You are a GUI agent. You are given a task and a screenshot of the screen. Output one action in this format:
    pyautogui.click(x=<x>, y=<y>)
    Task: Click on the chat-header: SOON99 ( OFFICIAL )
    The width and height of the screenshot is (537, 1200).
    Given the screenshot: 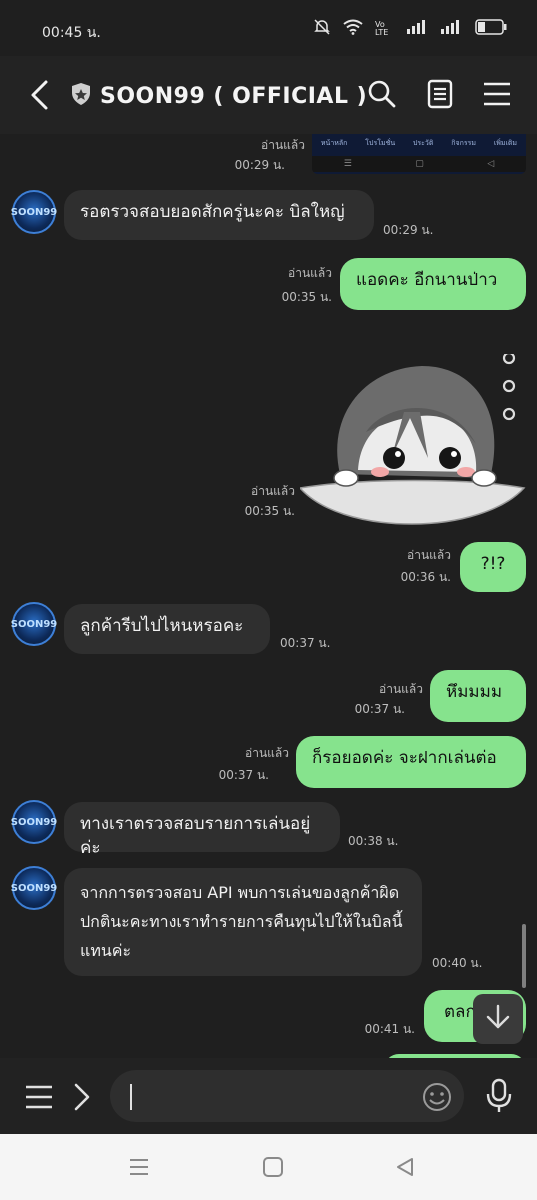 What is the action you would take?
    pyautogui.click(x=268, y=95)
    